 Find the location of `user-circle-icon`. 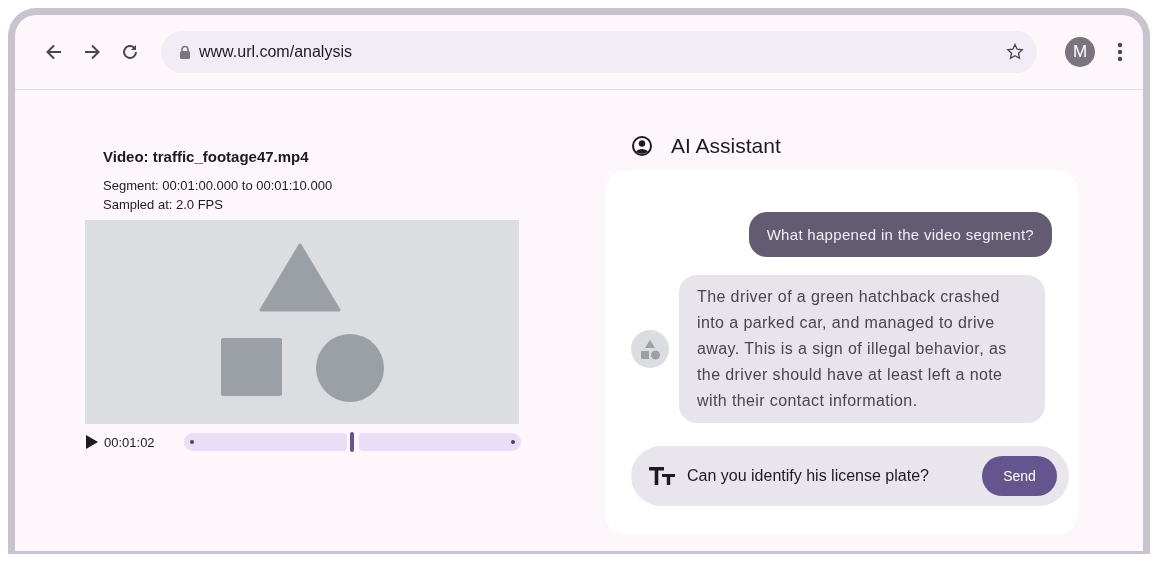

user-circle-icon is located at coordinates (642, 146).